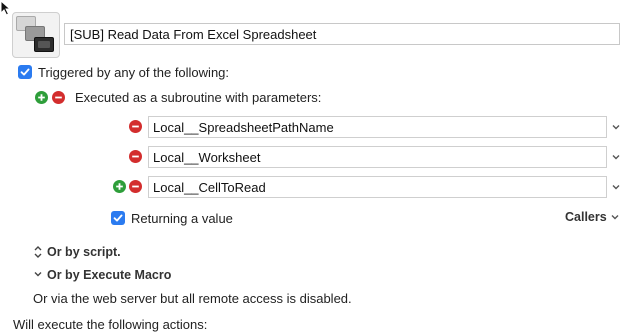  Describe the element at coordinates (110, 324) in the screenshot. I see `actions-heading: Will execute the following actions:` at that location.